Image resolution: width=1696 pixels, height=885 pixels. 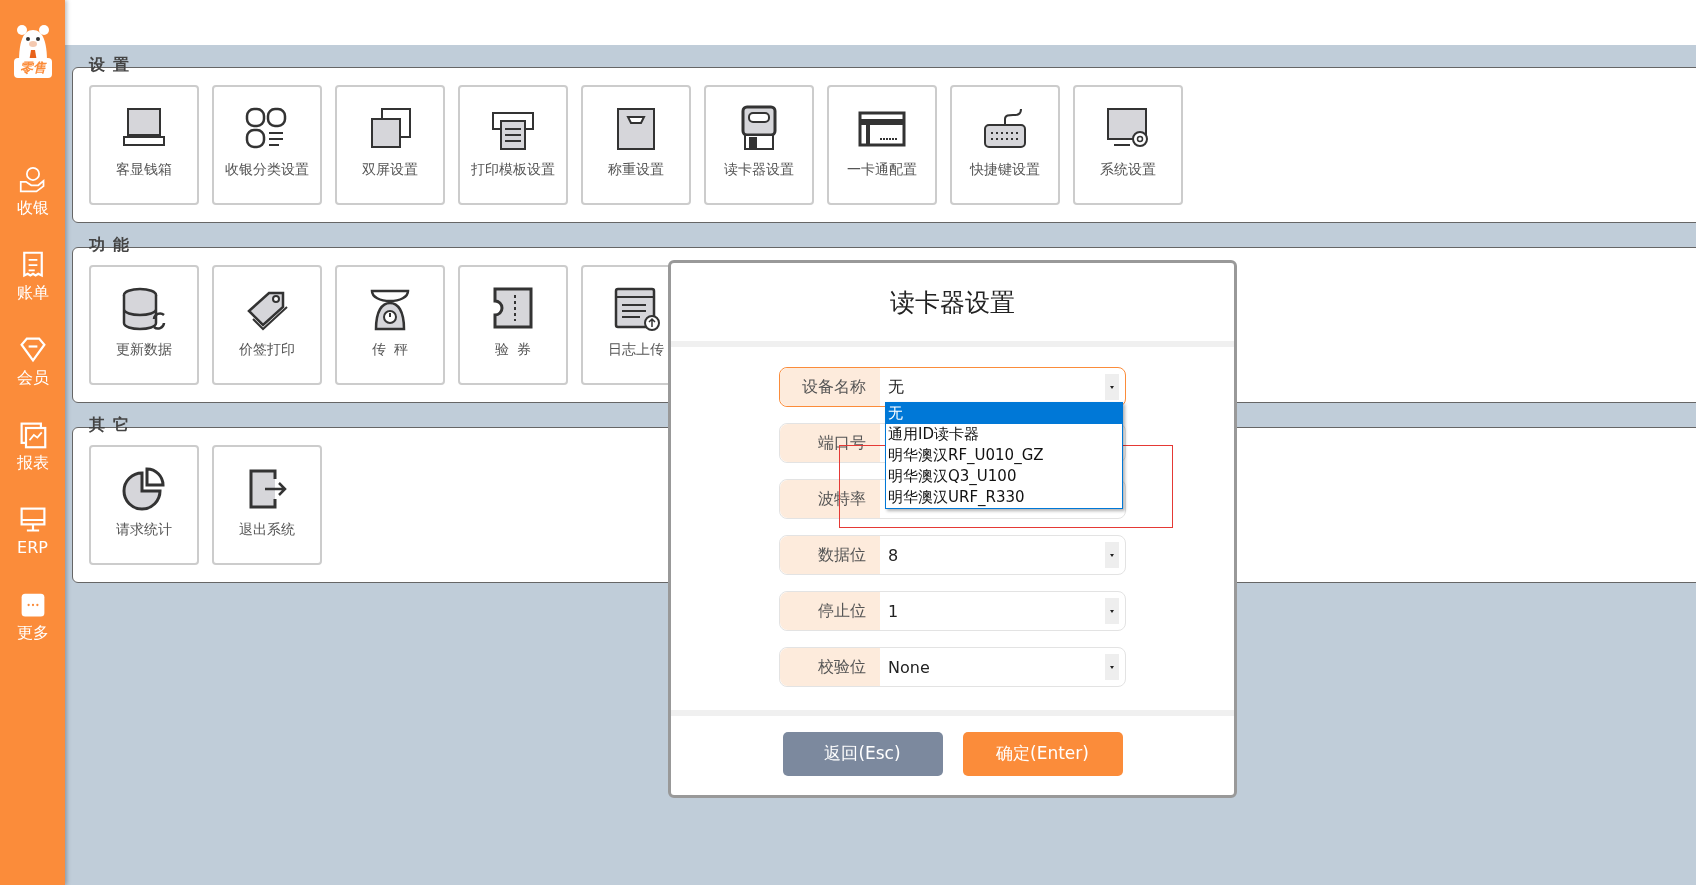 What do you see at coordinates (830, 387) in the screenshot?
I see `field-label: 设备名称` at bounding box center [830, 387].